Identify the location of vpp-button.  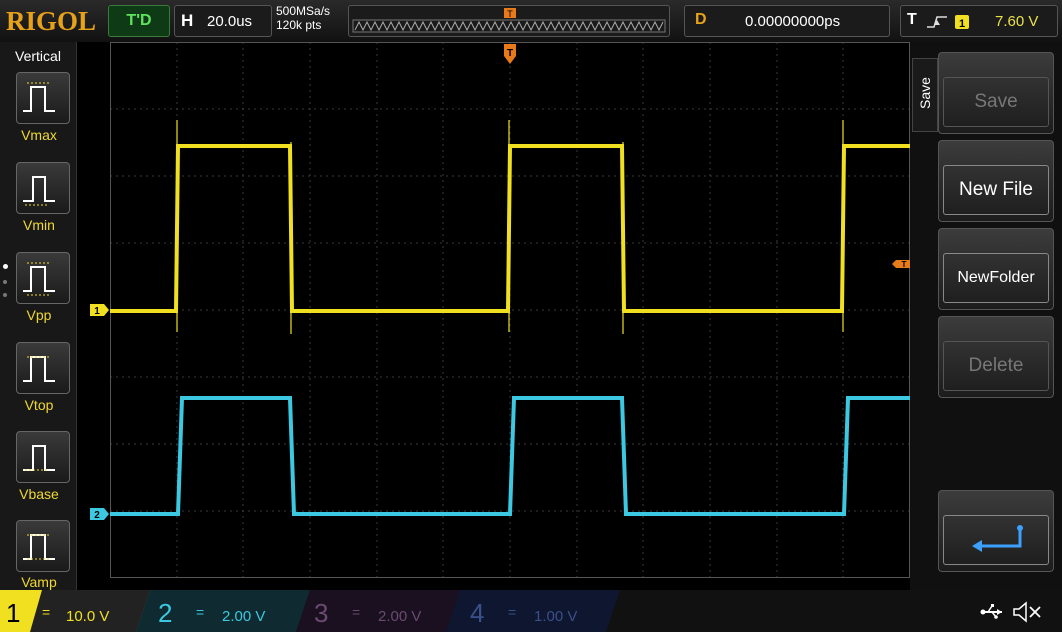
(43, 278).